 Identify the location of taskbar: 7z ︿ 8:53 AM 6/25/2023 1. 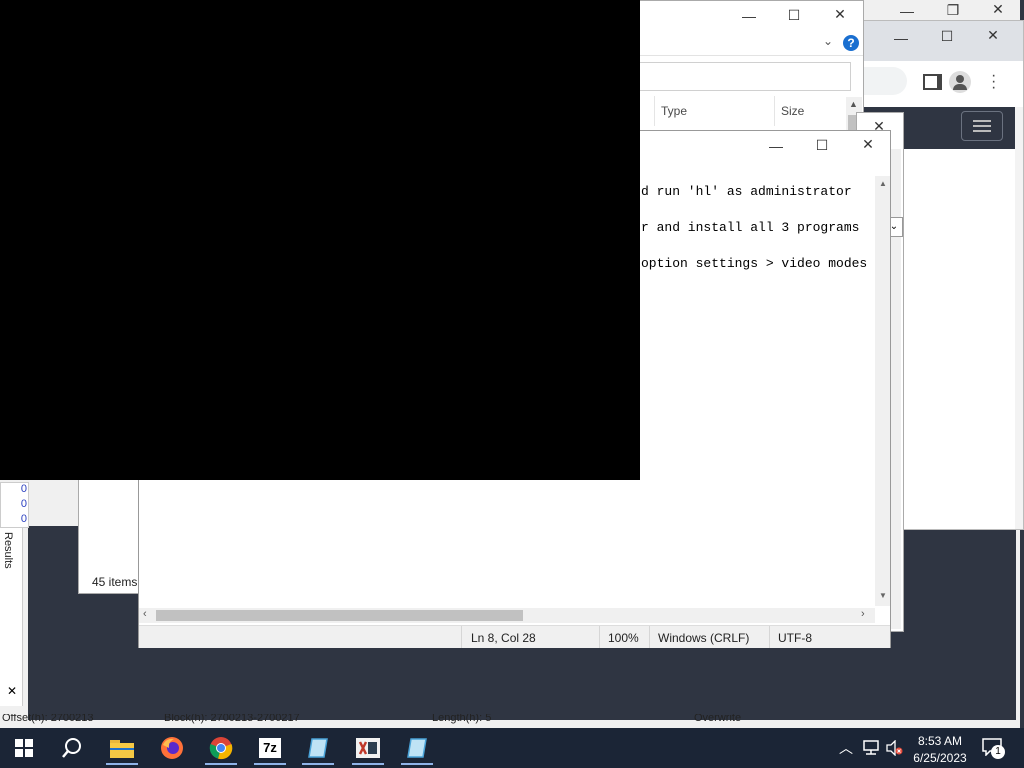
(512, 748).